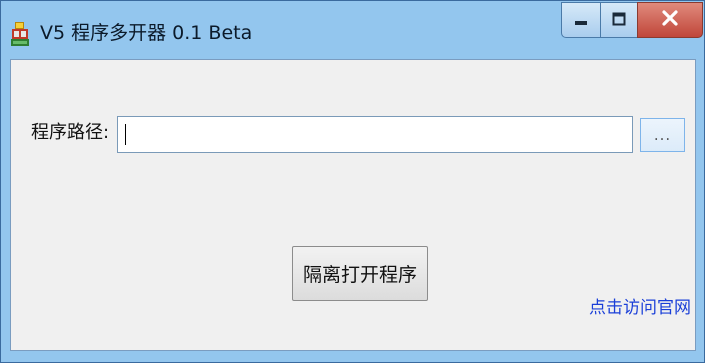 The width and height of the screenshot is (705, 363). Describe the element at coordinates (375, 134) in the screenshot. I see `program-path-input` at that location.